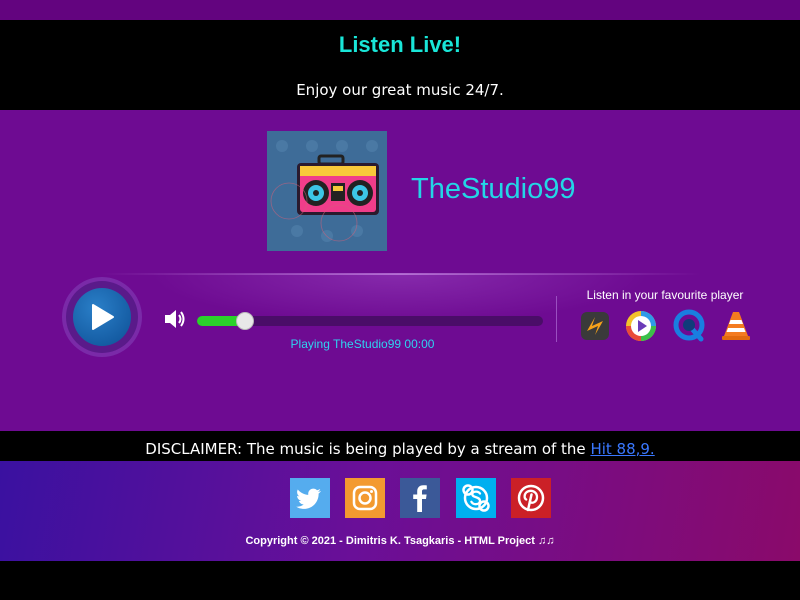 The width and height of the screenshot is (800, 600). Describe the element at coordinates (641, 326) in the screenshot. I see `windows-media-player-icon` at that location.